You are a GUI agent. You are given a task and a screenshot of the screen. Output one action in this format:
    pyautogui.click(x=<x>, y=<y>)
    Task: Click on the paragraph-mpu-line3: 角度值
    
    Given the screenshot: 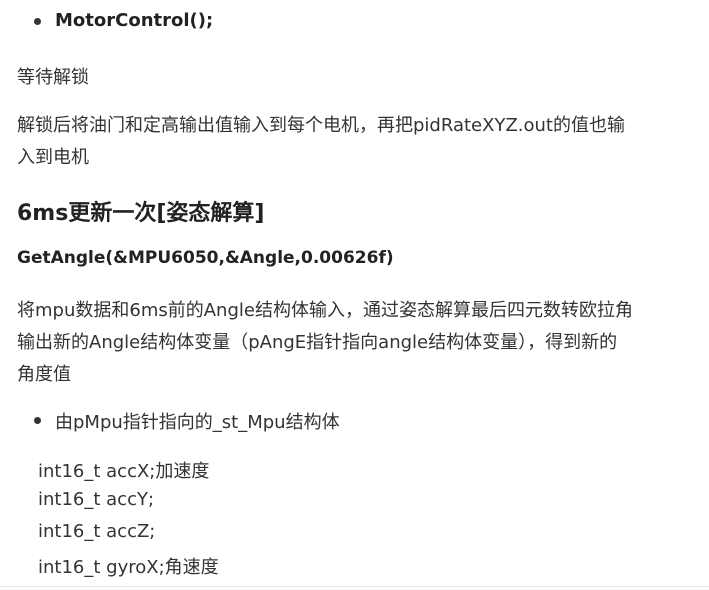 What is the action you would take?
    pyautogui.click(x=44, y=374)
    